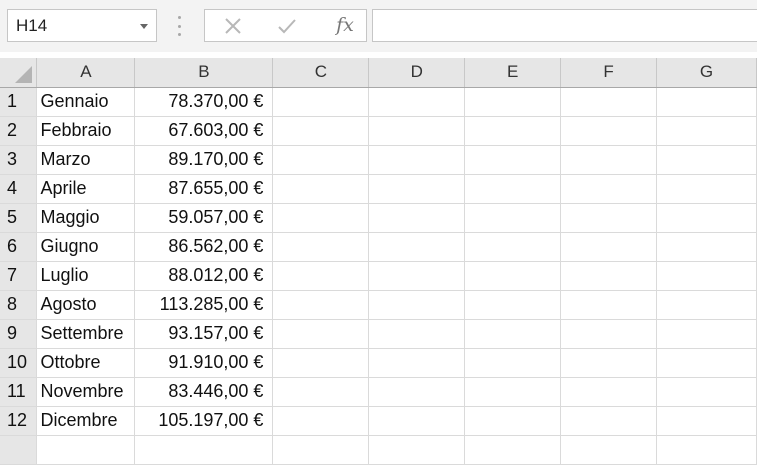 This screenshot has width=757, height=465. What do you see at coordinates (19, 334) in the screenshot?
I see `row-header: 9` at bounding box center [19, 334].